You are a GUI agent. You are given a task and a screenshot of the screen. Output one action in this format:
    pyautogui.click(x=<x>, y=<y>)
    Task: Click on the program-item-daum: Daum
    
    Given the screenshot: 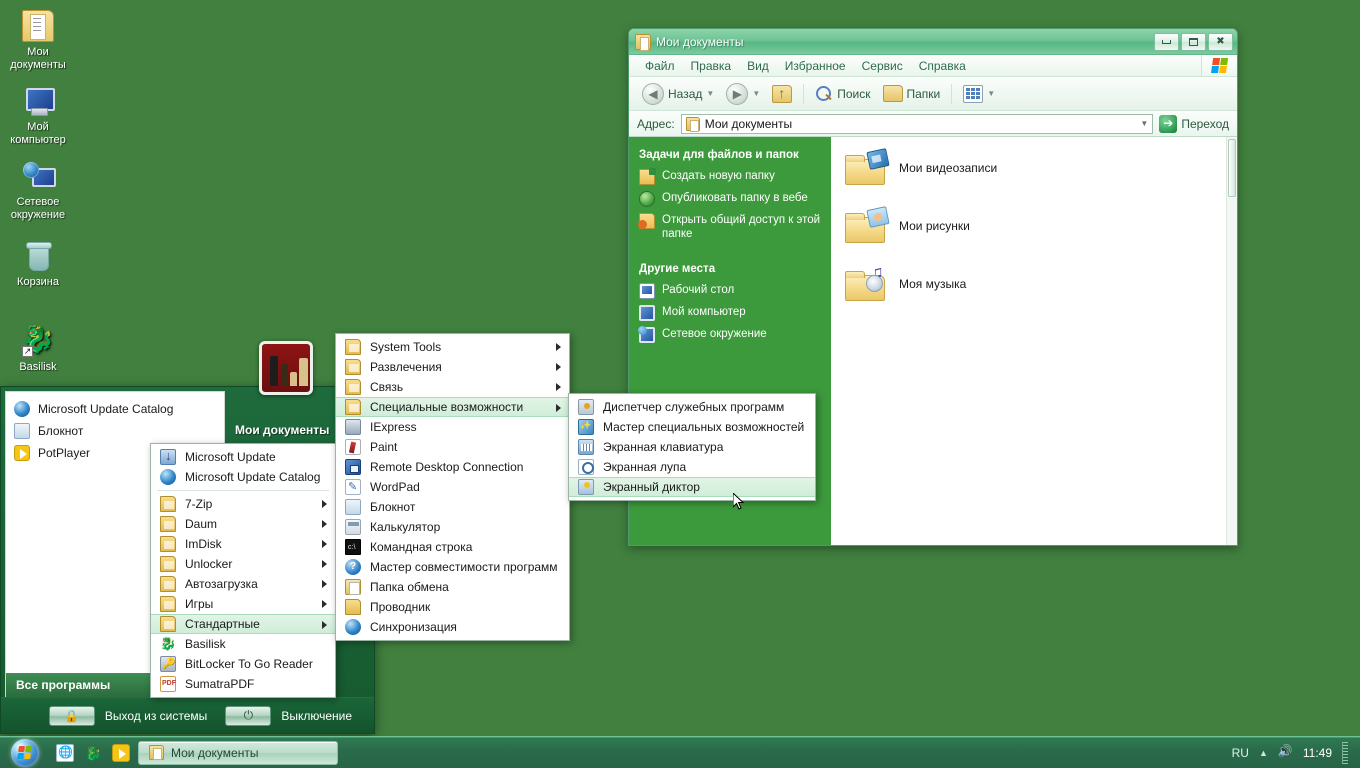 What is the action you would take?
    pyautogui.click(x=243, y=524)
    